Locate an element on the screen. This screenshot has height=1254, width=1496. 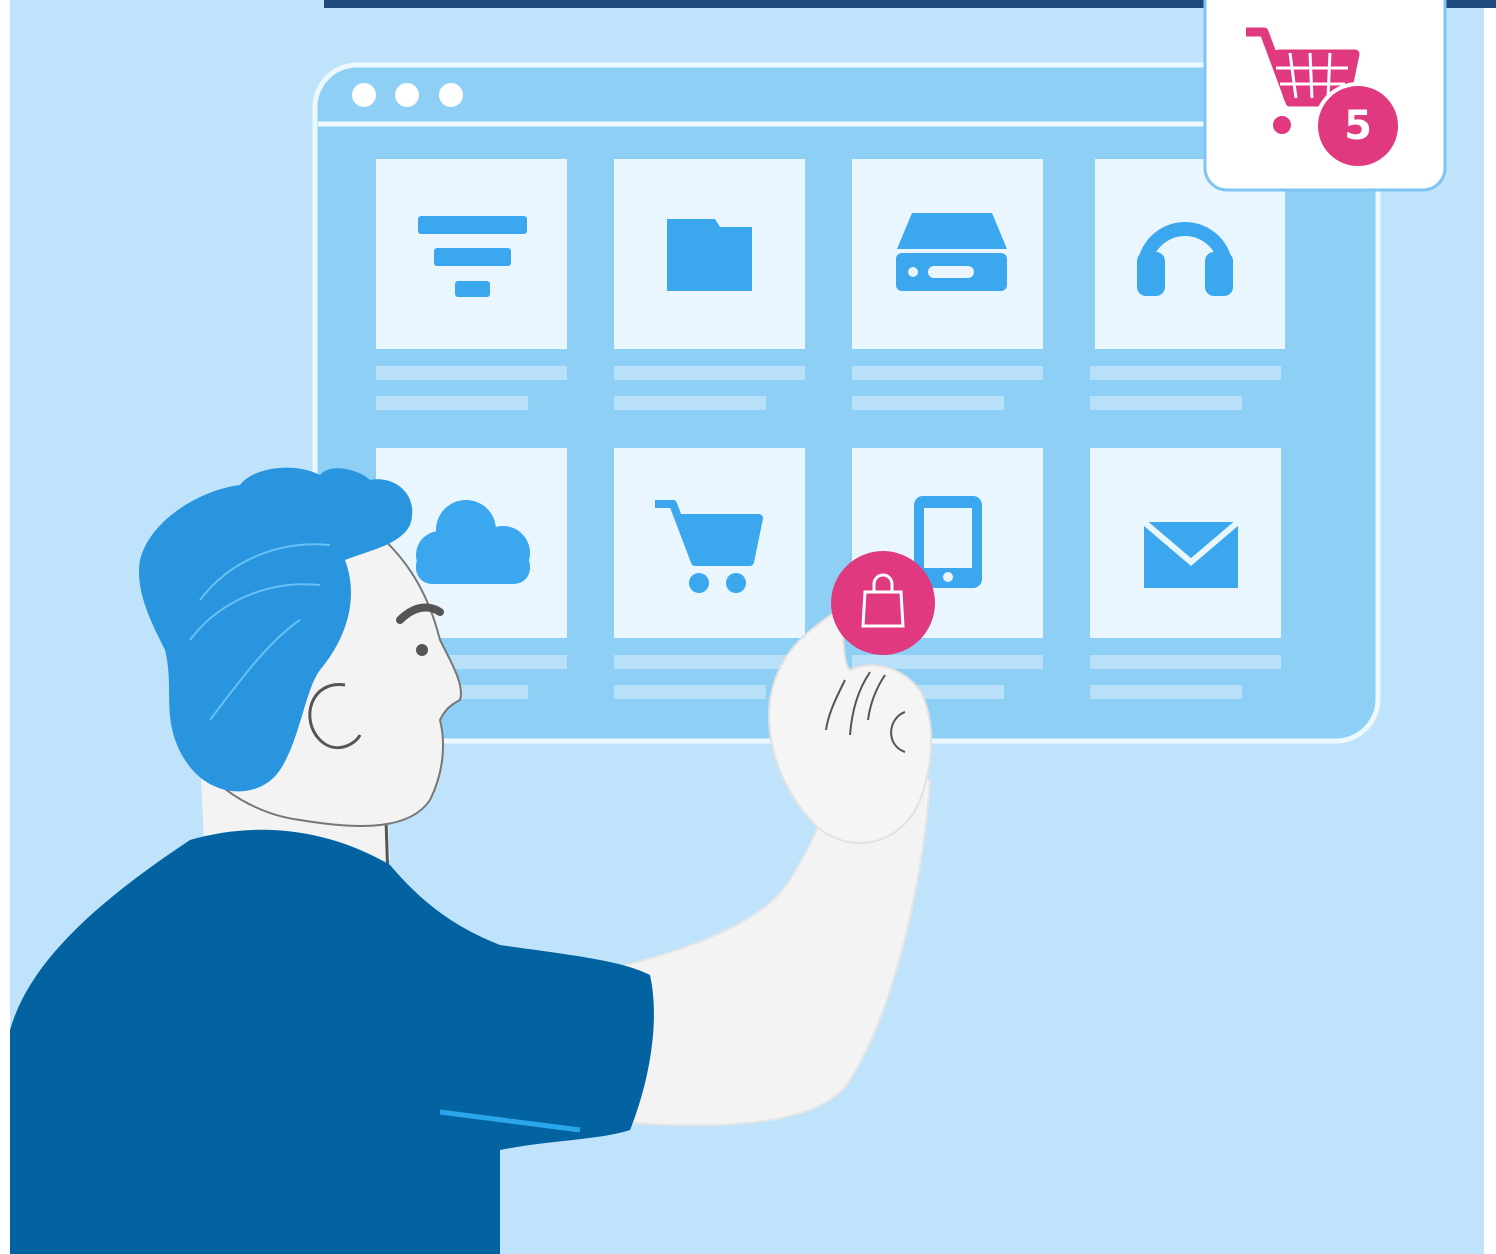
folder-icon is located at coordinates (709, 255).